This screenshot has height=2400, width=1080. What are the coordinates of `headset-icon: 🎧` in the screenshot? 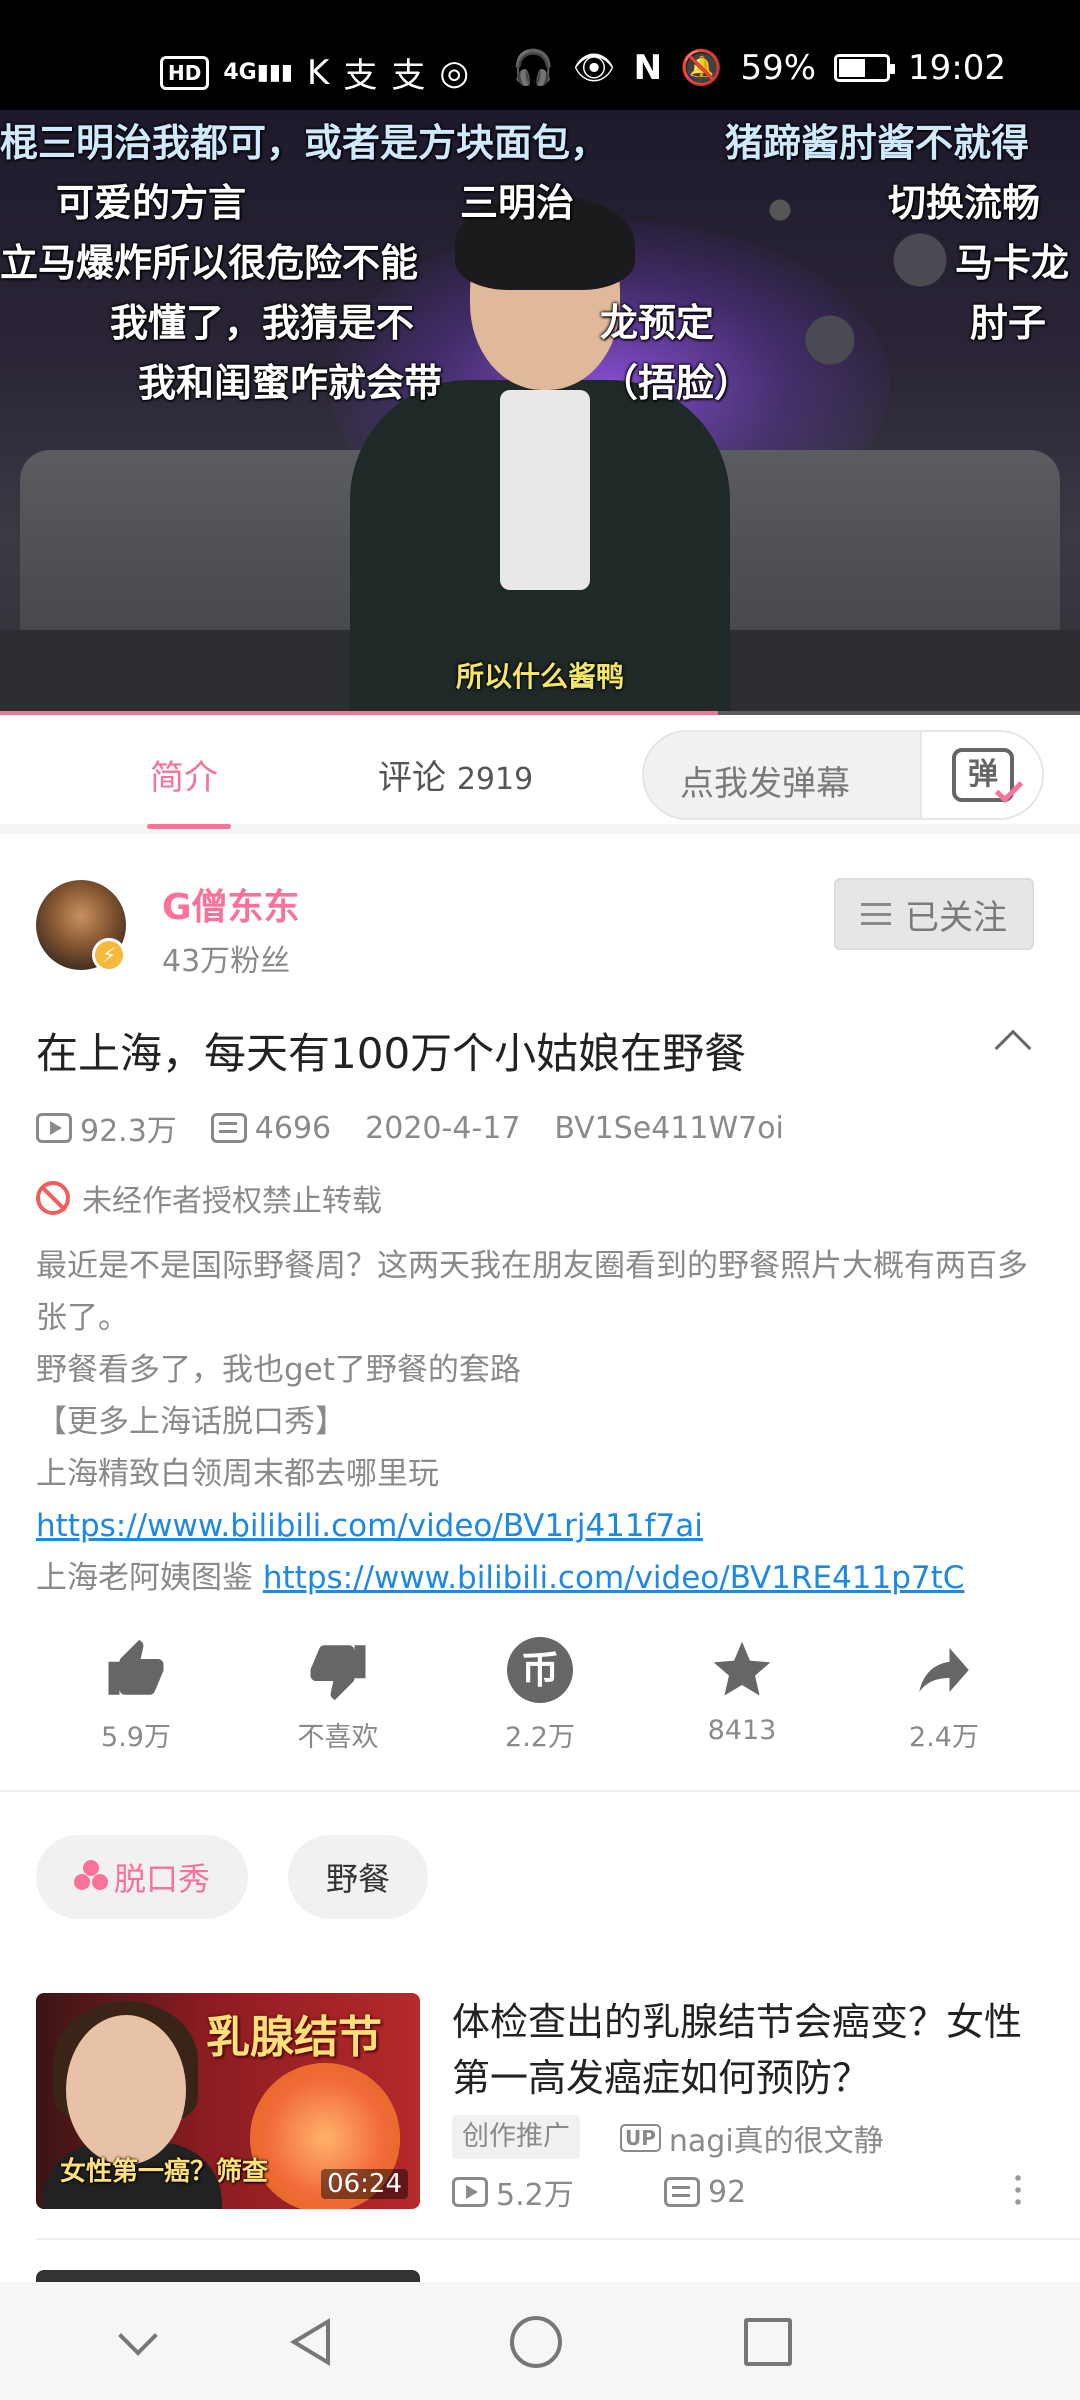 It's located at (533, 68).